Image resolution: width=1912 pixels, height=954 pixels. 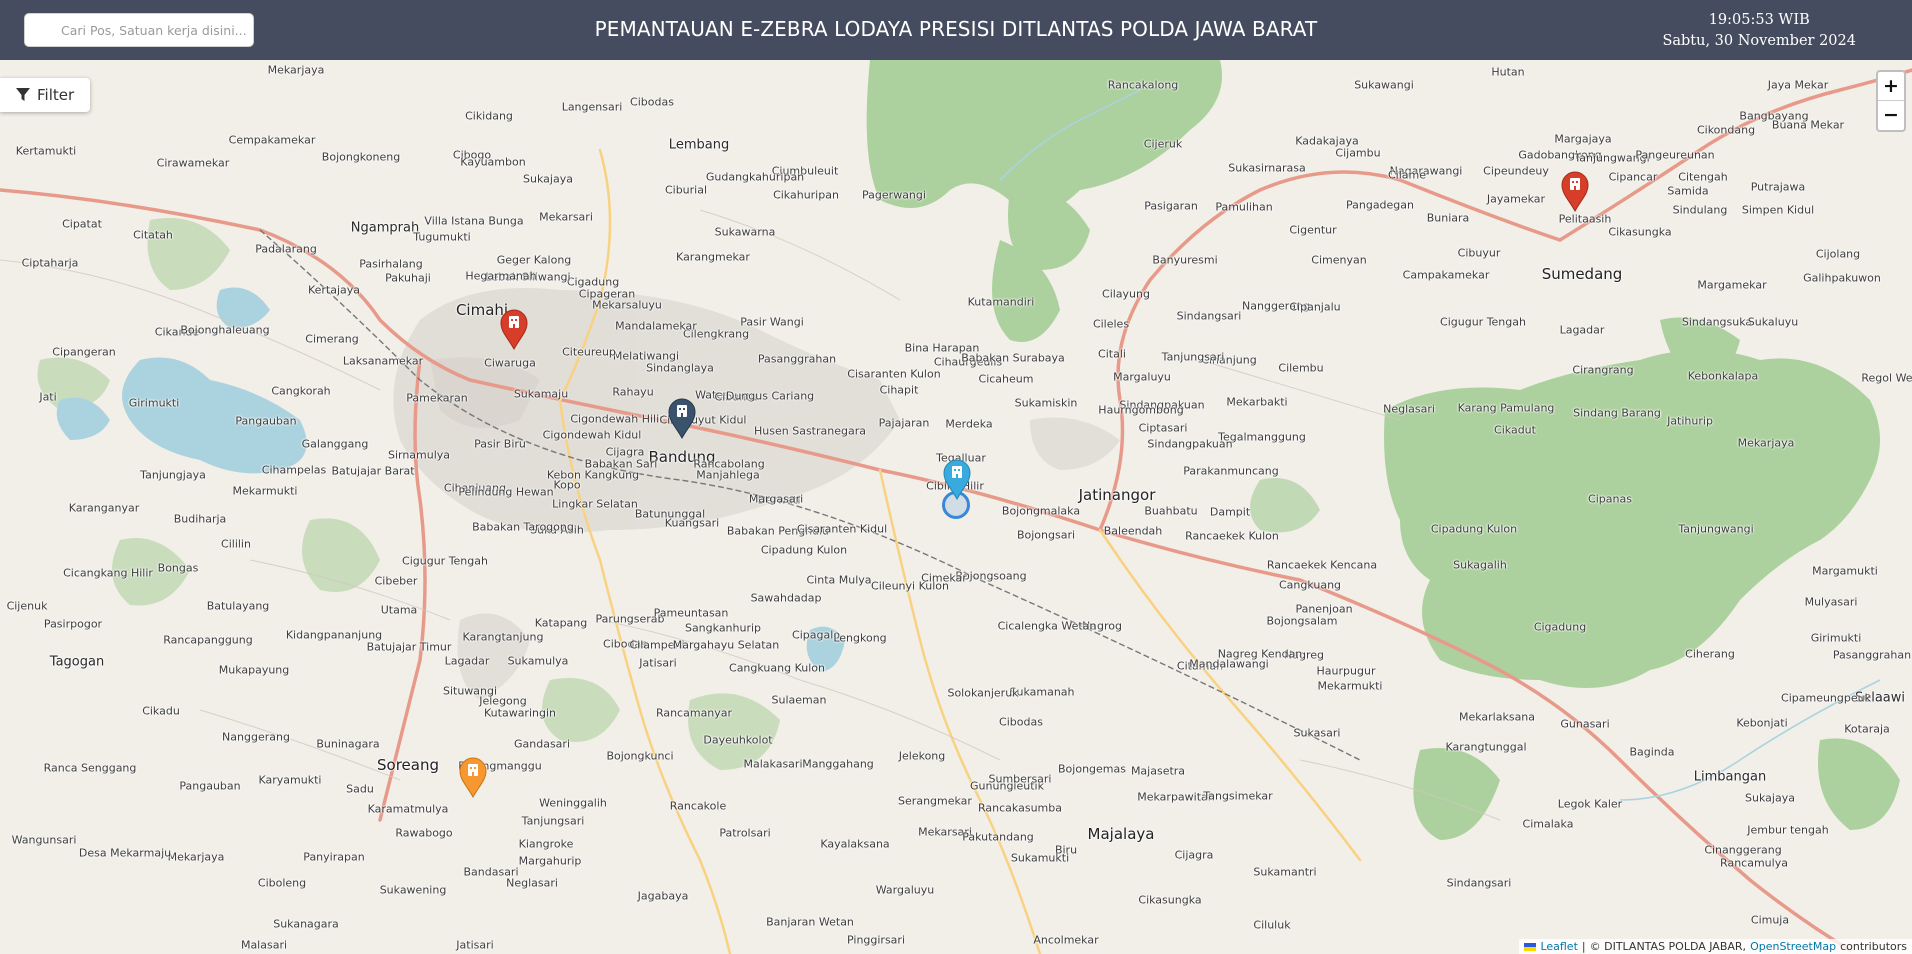 What do you see at coordinates (56, 95) in the screenshot?
I see `filter-label: Filter` at bounding box center [56, 95].